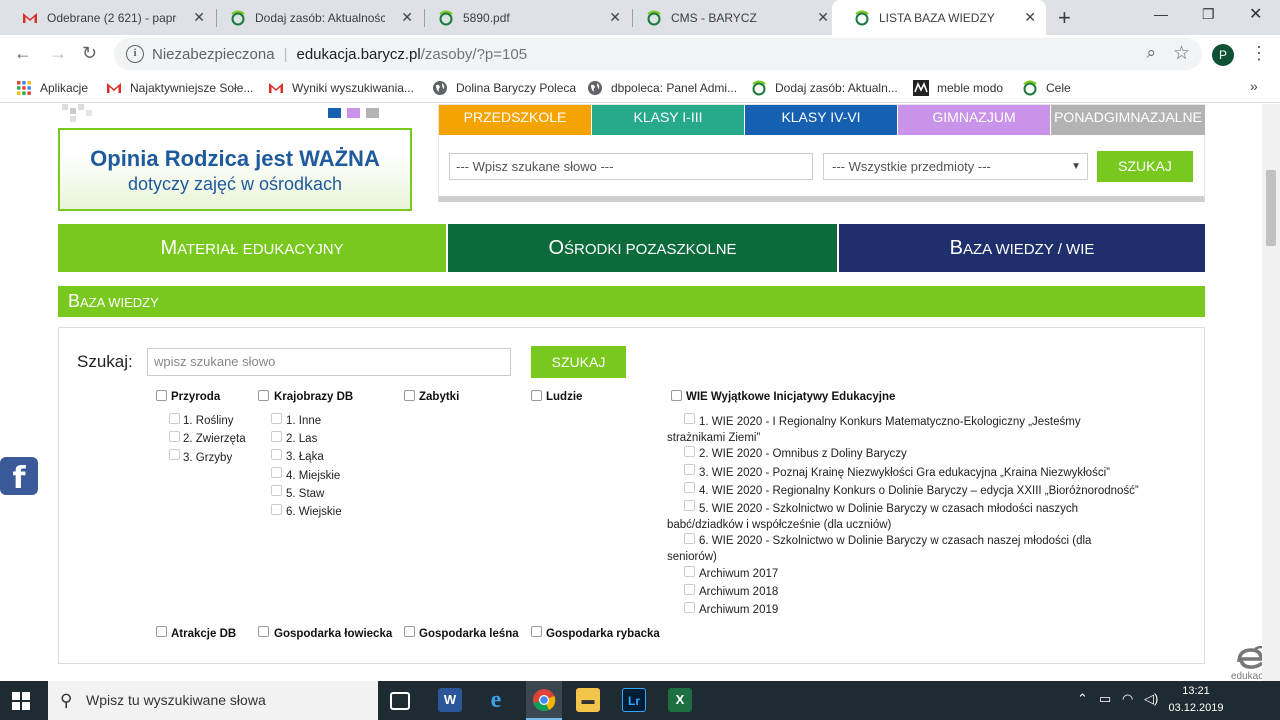  What do you see at coordinates (578, 362) in the screenshot?
I see `search-button: SZUKAJ` at bounding box center [578, 362].